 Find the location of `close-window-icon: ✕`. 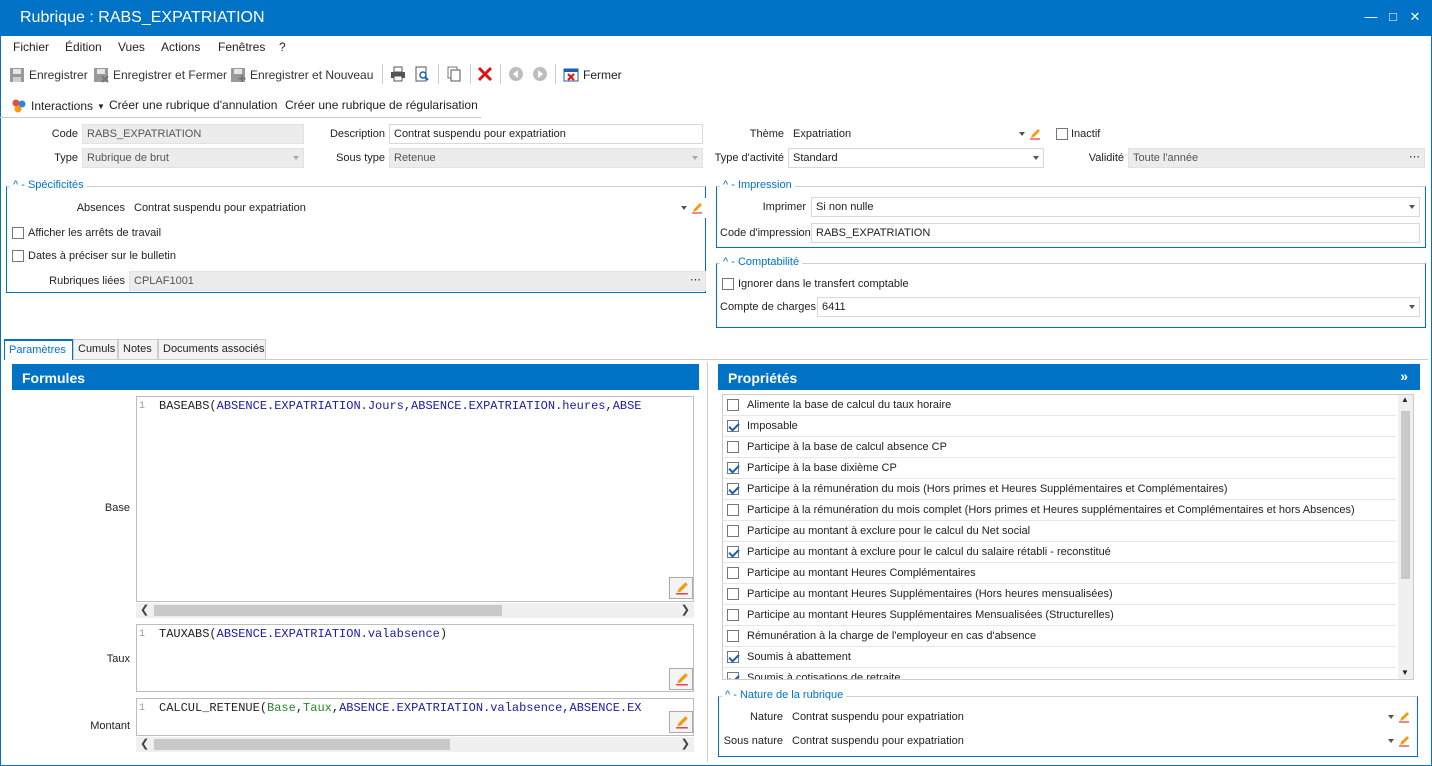

close-window-icon: ✕ is located at coordinates (1415, 17).